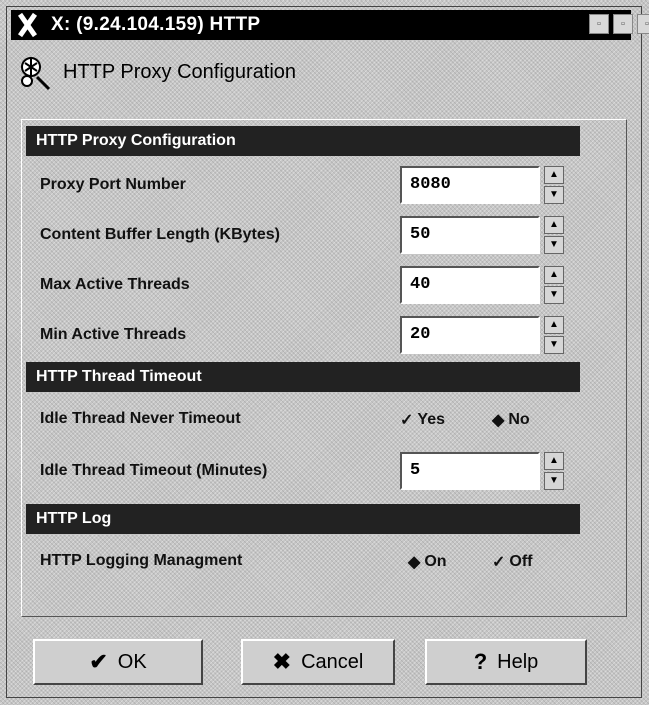 This screenshot has height=705, width=649. Describe the element at coordinates (36, 72) in the screenshot. I see `network-icon` at that location.